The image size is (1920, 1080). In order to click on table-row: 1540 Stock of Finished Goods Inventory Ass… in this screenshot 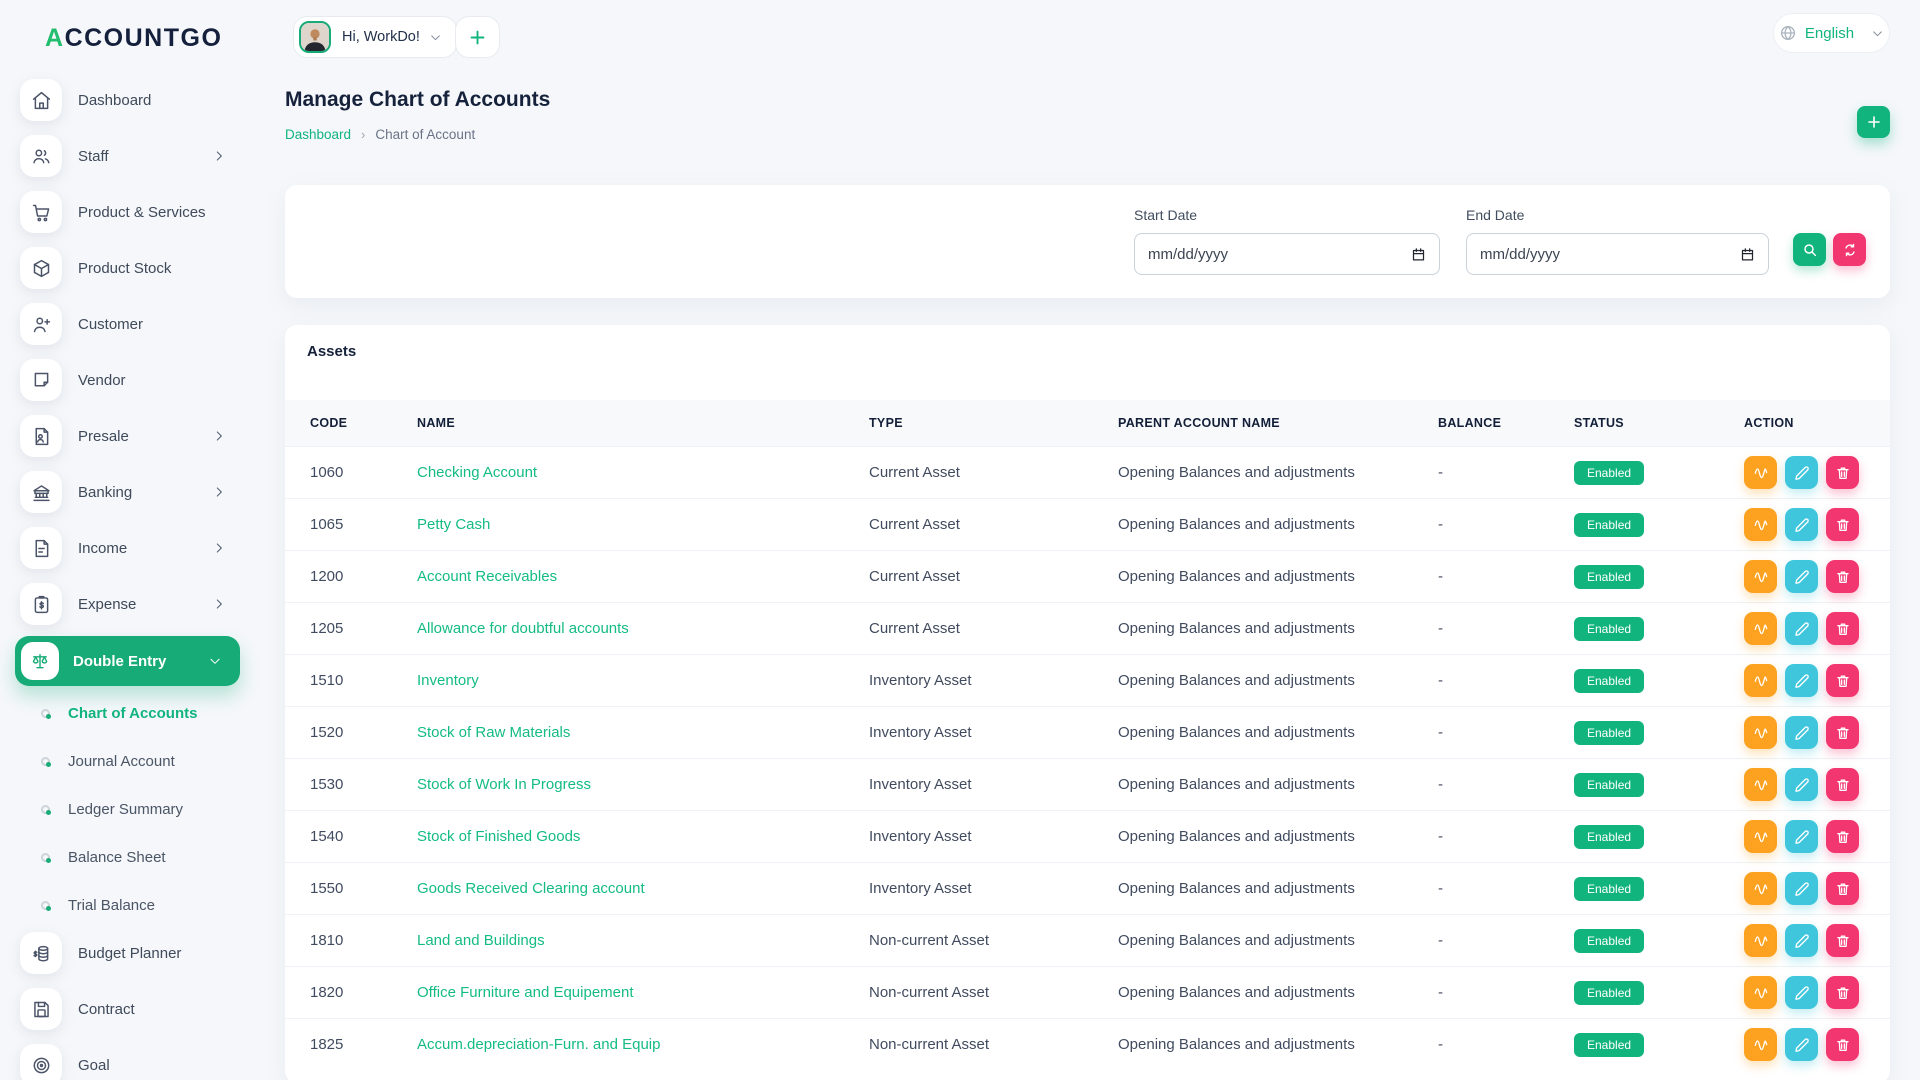, I will do `click(1087, 836)`.